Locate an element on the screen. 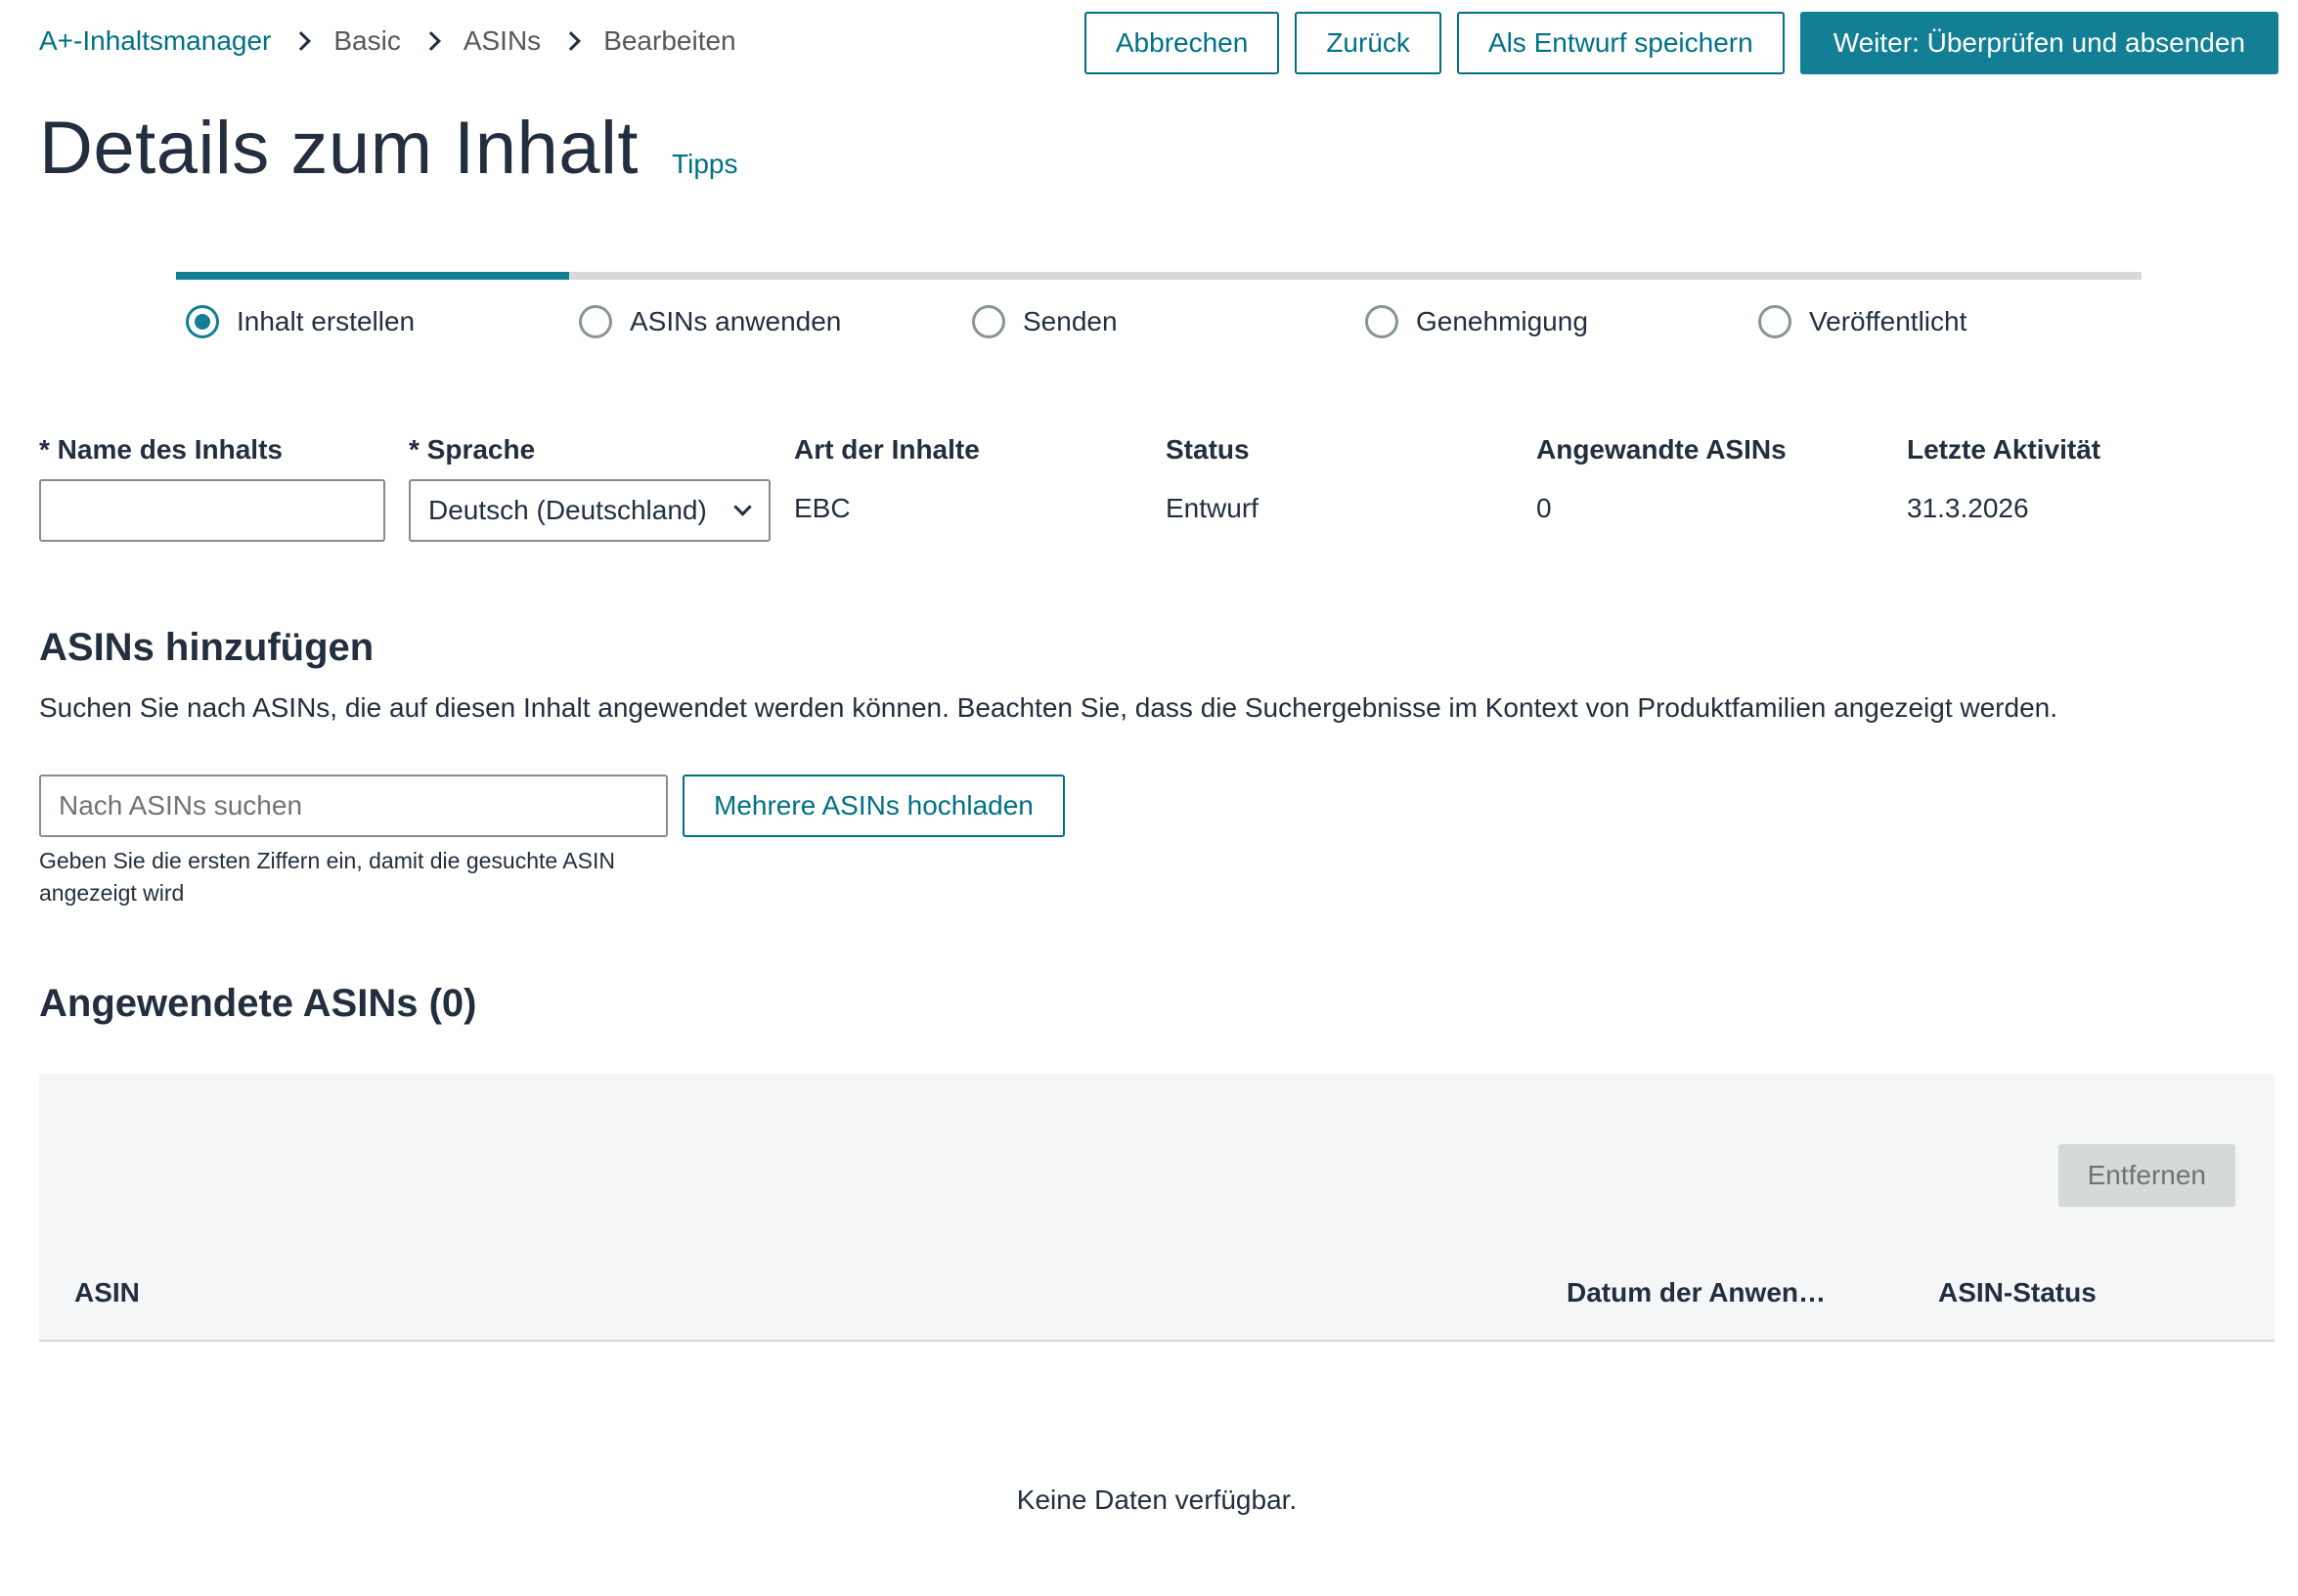  step-published: Veröffentlicht is located at coordinates (1863, 321).